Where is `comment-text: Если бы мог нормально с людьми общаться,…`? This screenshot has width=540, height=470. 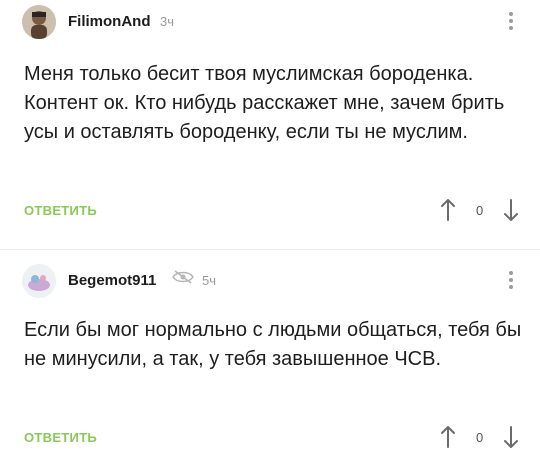
comment-text: Если бы мог нормально с людьми общаться,… is located at coordinates (273, 344).